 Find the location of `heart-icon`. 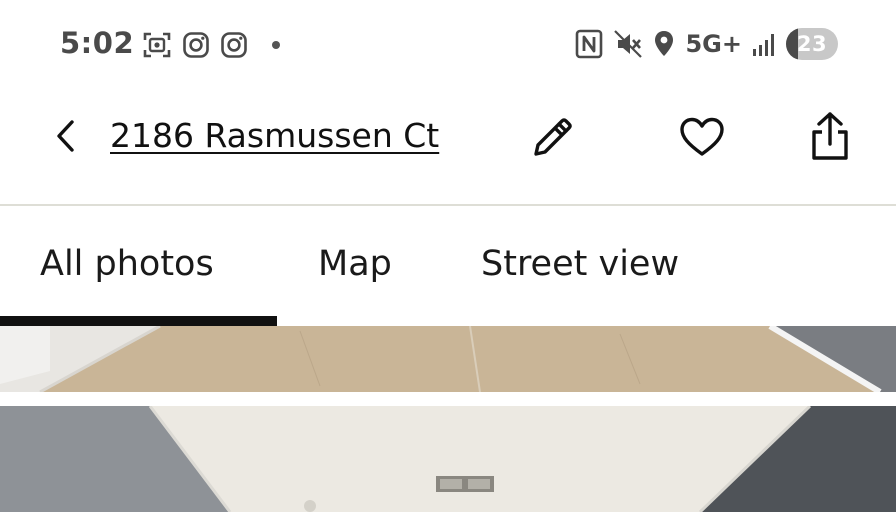

heart-icon is located at coordinates (702, 136).